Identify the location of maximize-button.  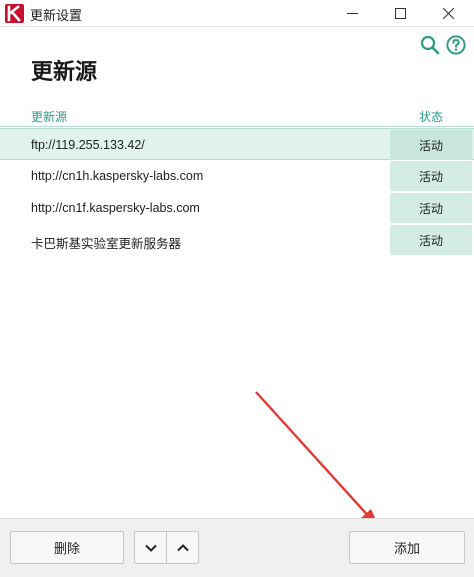
(400, 13).